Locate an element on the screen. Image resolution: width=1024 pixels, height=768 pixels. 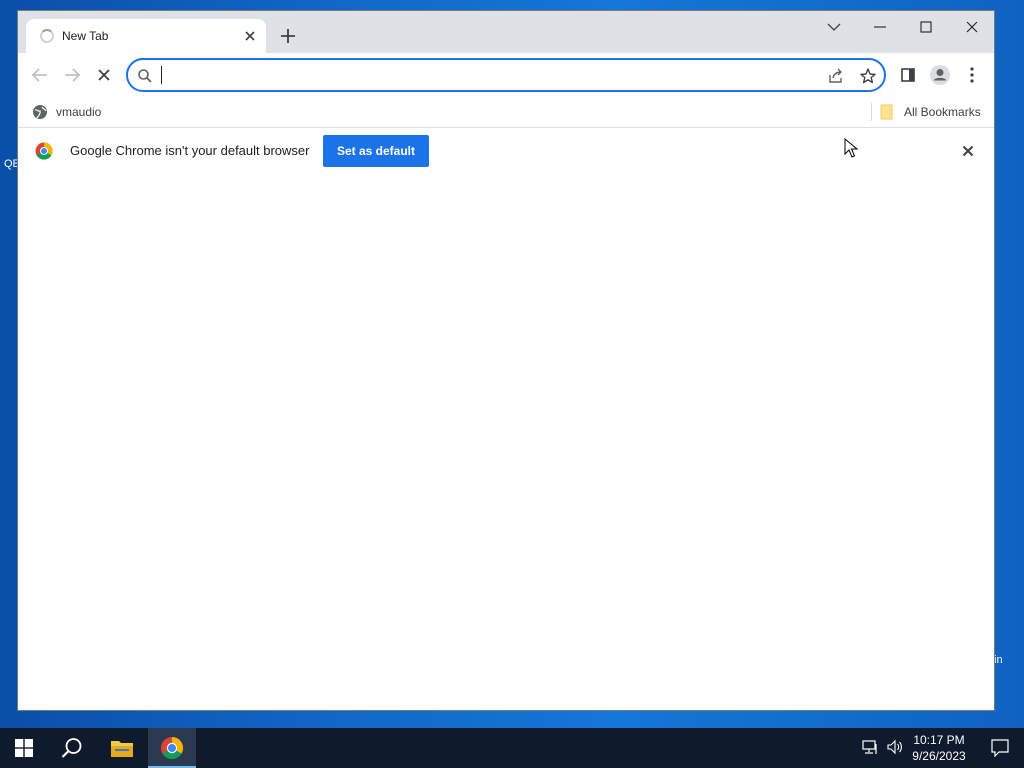
network-icon is located at coordinates (871, 747).